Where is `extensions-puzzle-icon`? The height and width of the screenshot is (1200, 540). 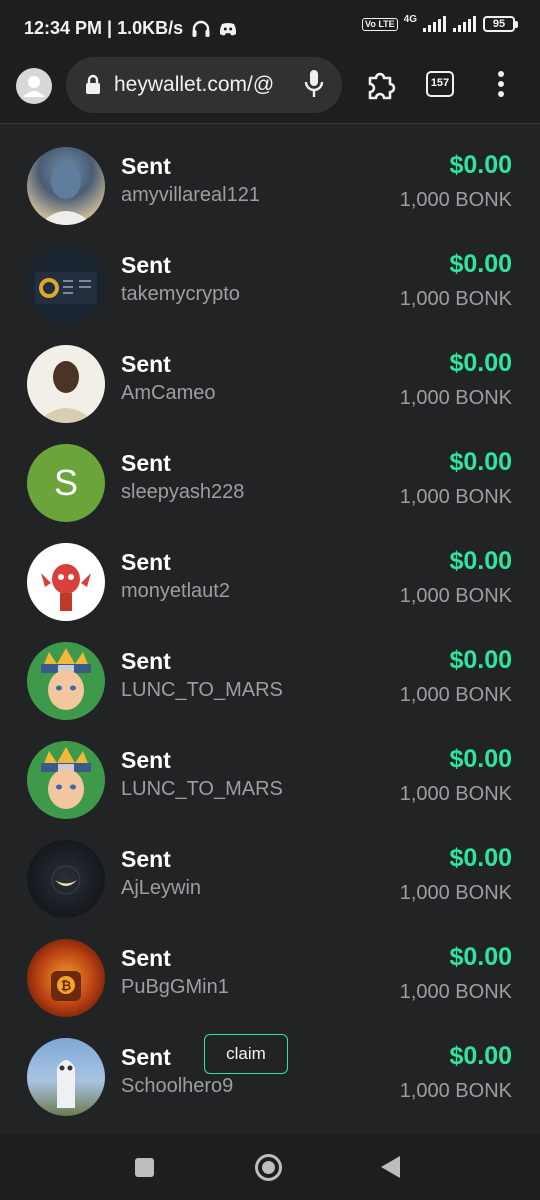
extensions-puzzle-icon is located at coordinates (381, 85).